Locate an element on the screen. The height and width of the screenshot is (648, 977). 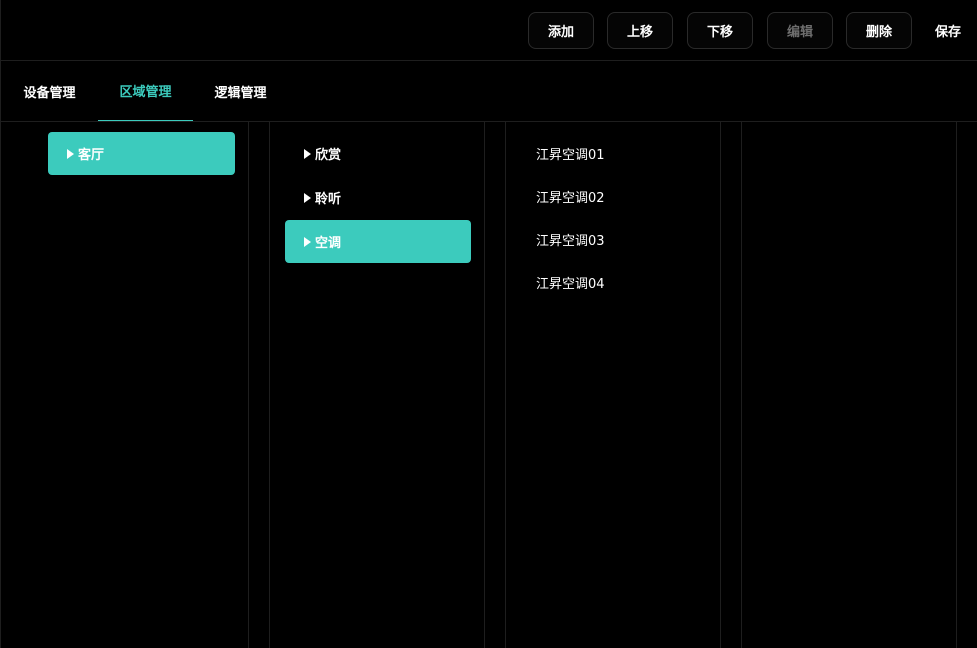
toolbar: 添加 上移 下移 编辑 删除 保存 is located at coordinates (489, 30).